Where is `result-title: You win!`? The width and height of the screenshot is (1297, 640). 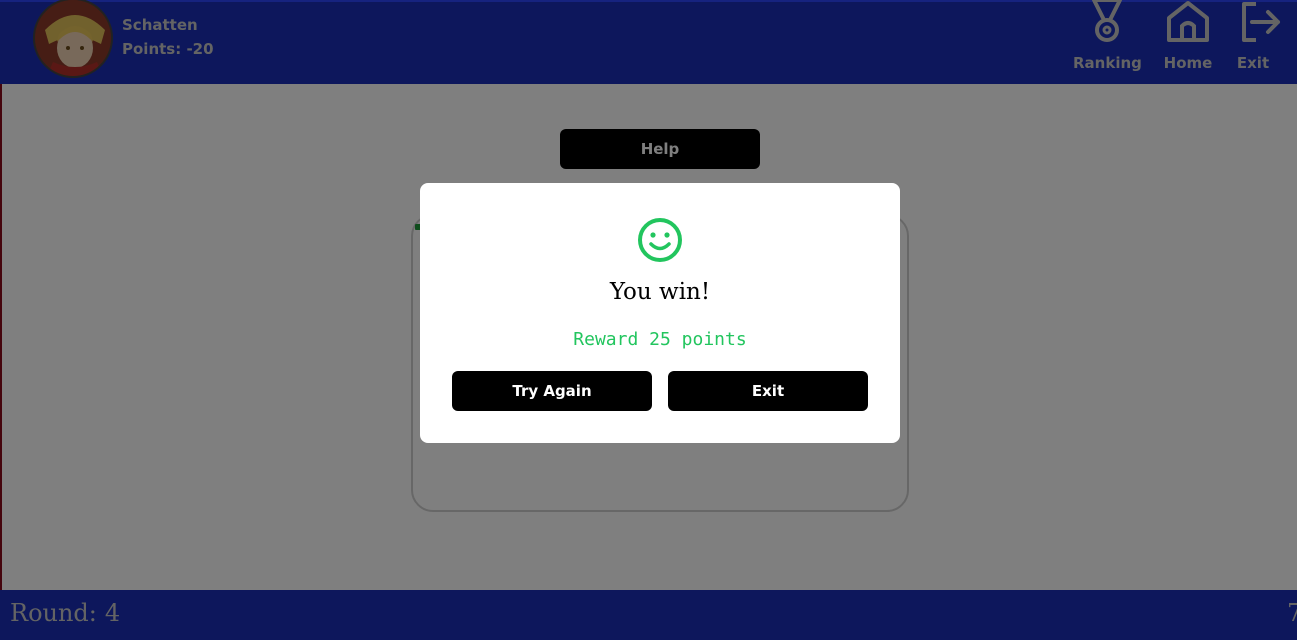
result-title: You win! is located at coordinates (660, 292).